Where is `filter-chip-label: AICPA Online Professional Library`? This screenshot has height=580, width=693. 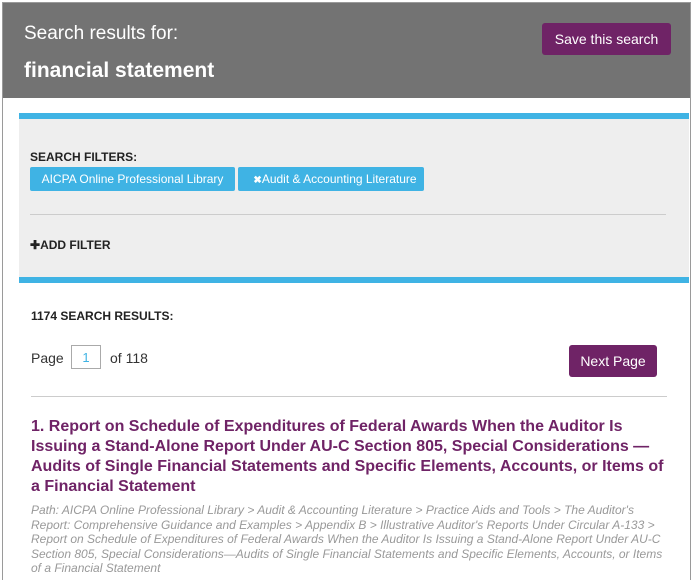
filter-chip-label: AICPA Online Professional Library is located at coordinates (132, 179).